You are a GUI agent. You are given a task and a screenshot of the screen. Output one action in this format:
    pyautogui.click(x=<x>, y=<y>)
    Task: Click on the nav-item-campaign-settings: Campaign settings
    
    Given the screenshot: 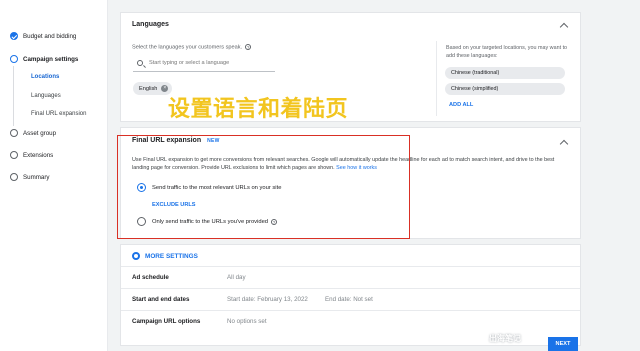 What is the action you would take?
    pyautogui.click(x=44, y=59)
    